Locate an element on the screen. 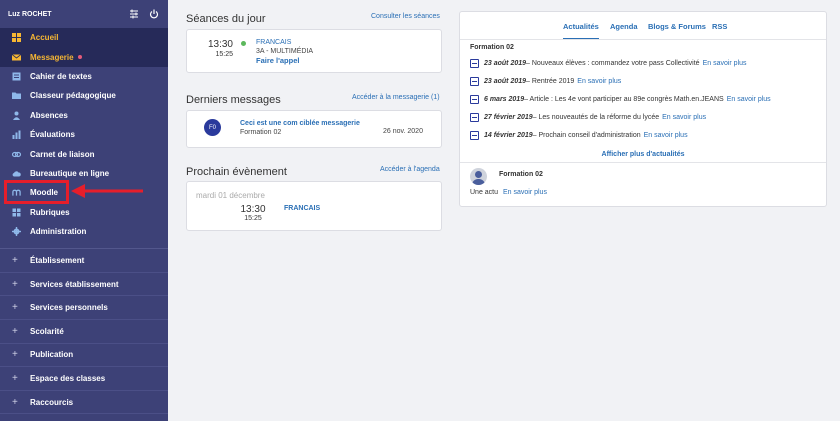 This screenshot has height=421, width=840. dashboard-icon is located at coordinates (16, 212).